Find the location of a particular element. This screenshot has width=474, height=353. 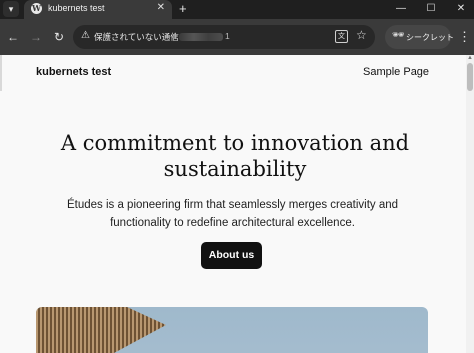

maximize-button: ☐ is located at coordinates (431, 9).